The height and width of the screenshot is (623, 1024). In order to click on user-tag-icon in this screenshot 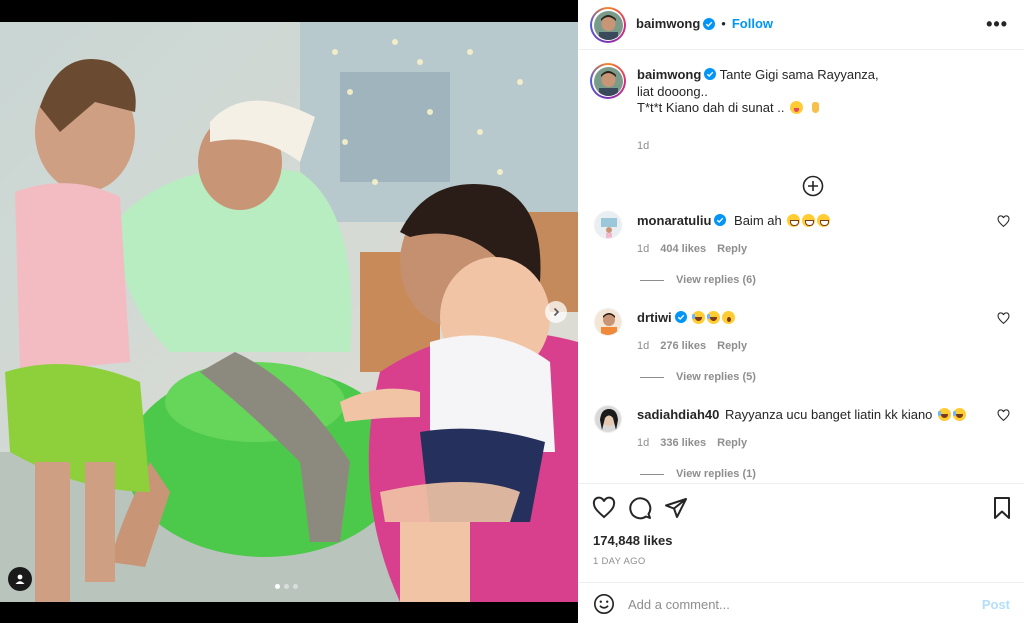, I will do `click(20, 579)`.